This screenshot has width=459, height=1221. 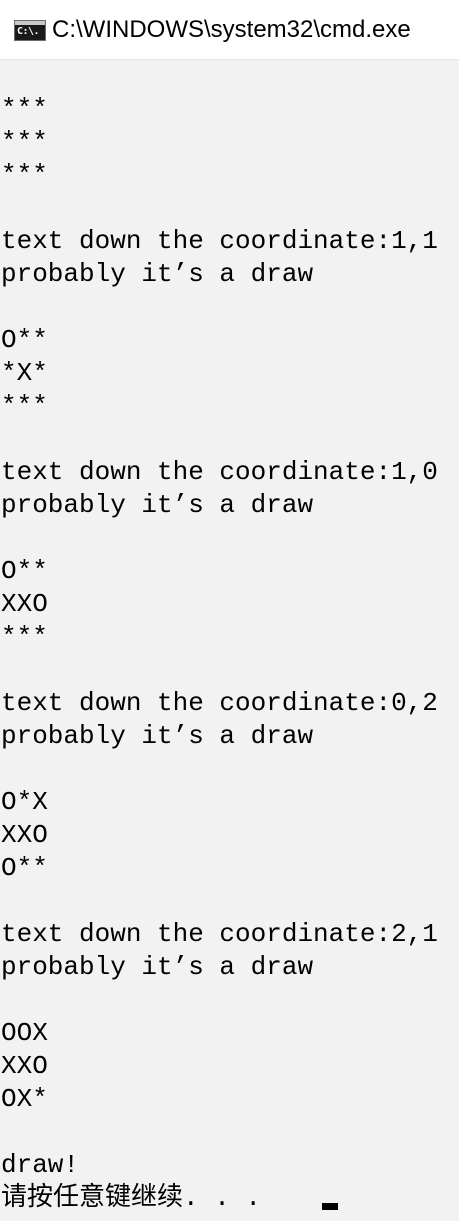 What do you see at coordinates (24, 1099) in the screenshot?
I see `console-line: OX*` at bounding box center [24, 1099].